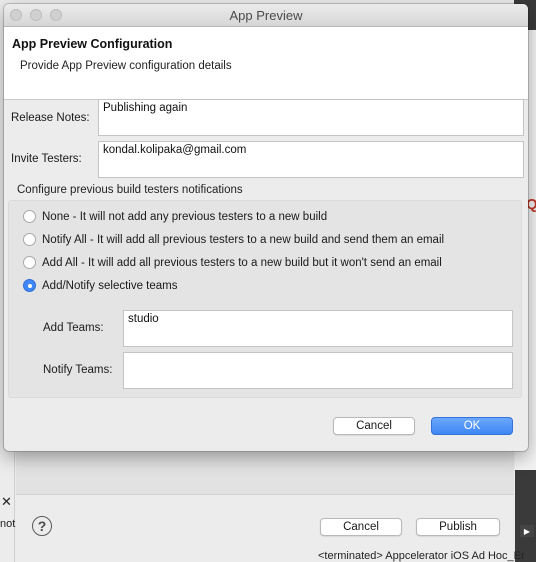  I want to click on invite-testers-input: kondal.kolipaka@gmail.com, so click(311, 159).